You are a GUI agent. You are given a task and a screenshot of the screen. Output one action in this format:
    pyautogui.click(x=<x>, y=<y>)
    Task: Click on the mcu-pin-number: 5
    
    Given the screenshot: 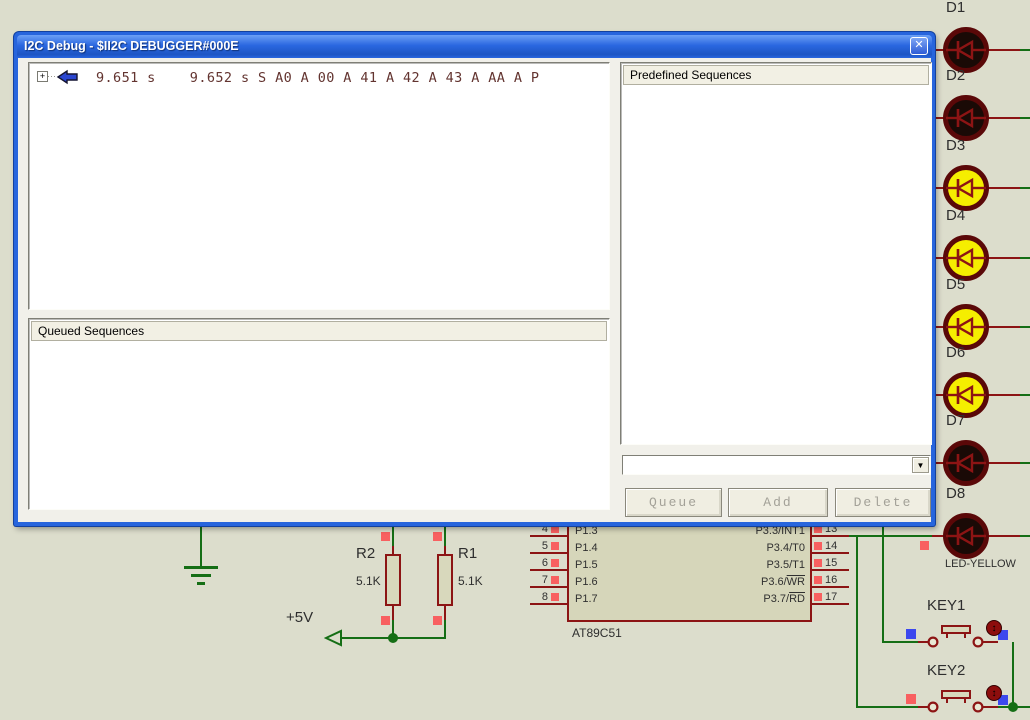 What is the action you would take?
    pyautogui.click(x=544, y=546)
    